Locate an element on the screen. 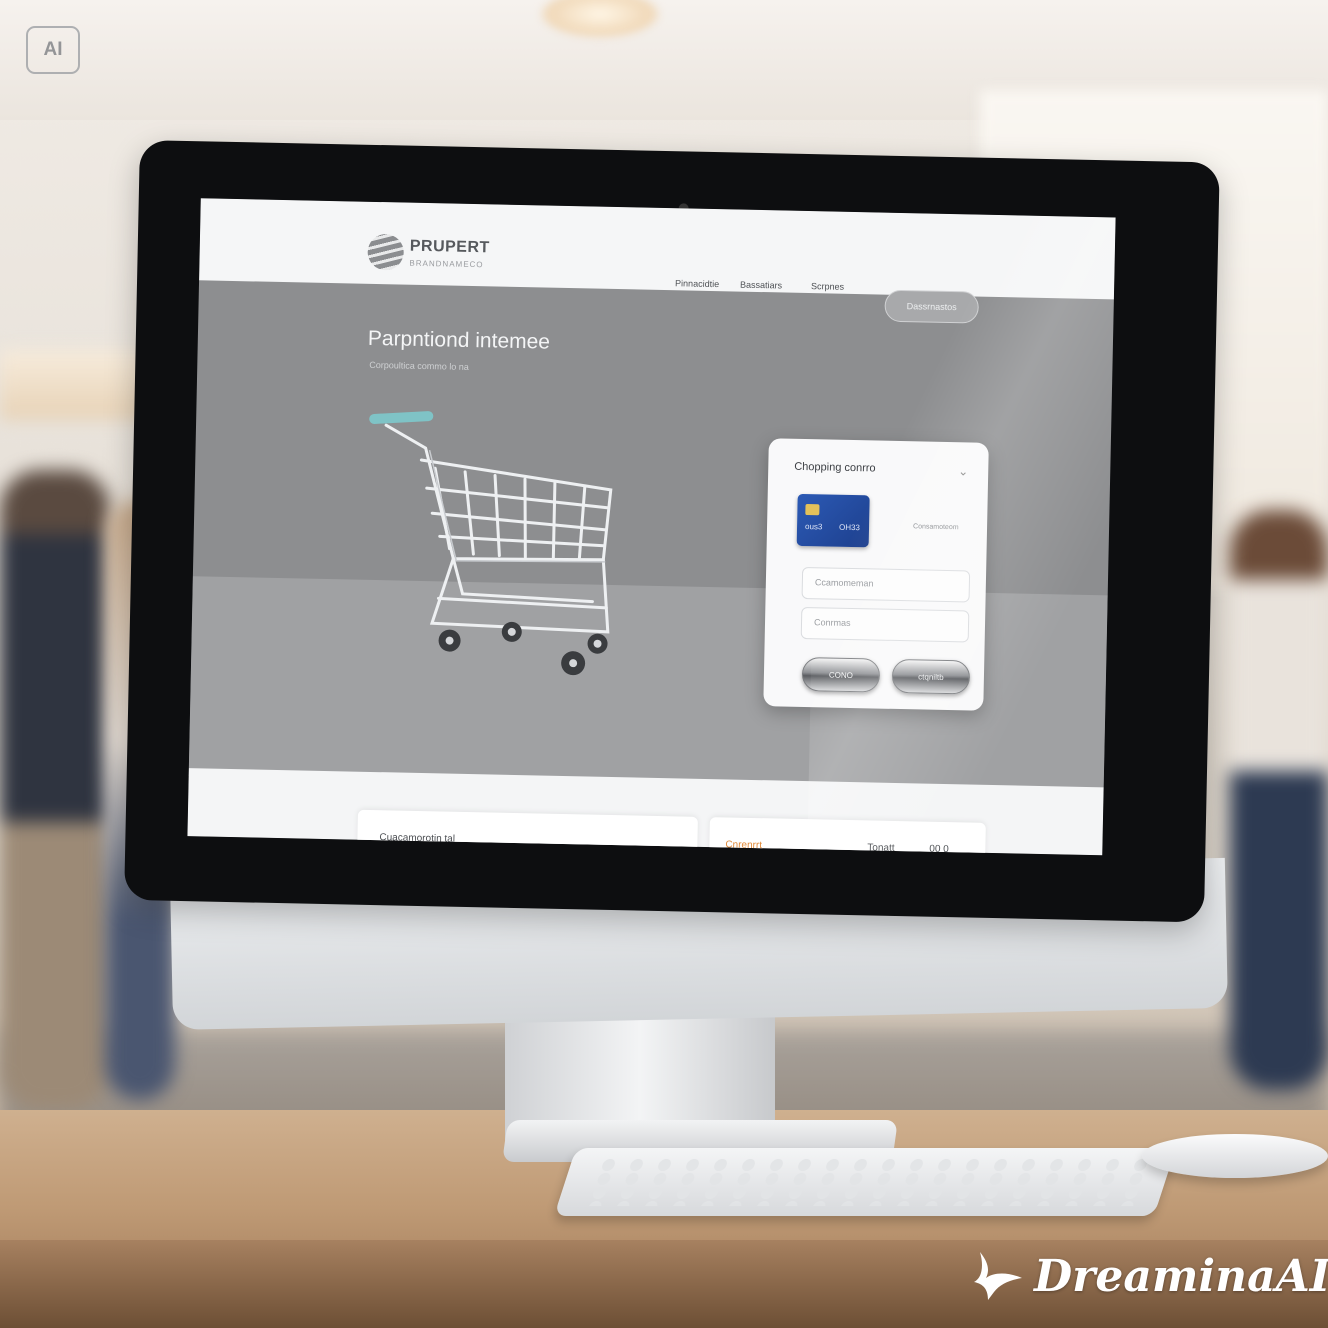 The height and width of the screenshot is (1328, 1328). nav-link-1: Pinnacidtie is located at coordinates (697, 283).